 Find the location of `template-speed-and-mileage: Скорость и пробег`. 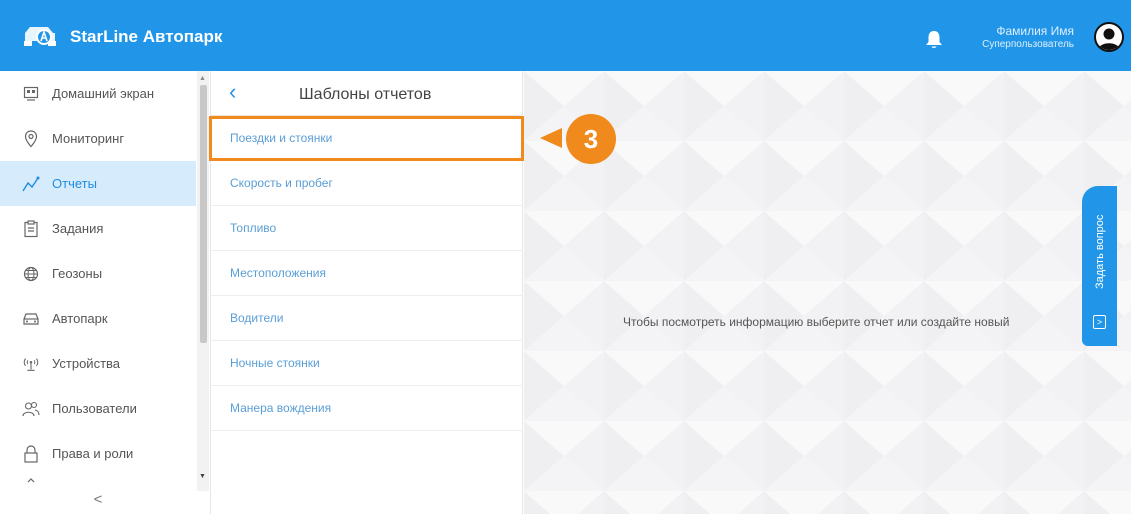

template-speed-and-mileage: Скорость и пробег is located at coordinates (367, 183).